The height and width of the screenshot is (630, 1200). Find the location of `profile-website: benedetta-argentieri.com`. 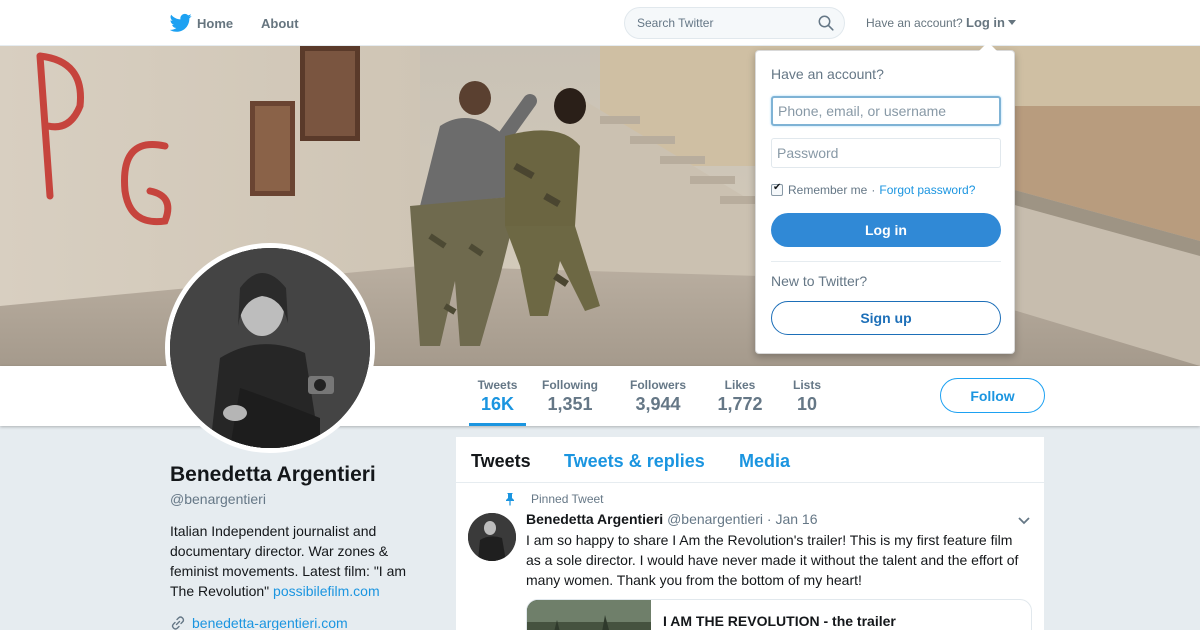

profile-website: benedetta-argentieri.com is located at coordinates (259, 622).